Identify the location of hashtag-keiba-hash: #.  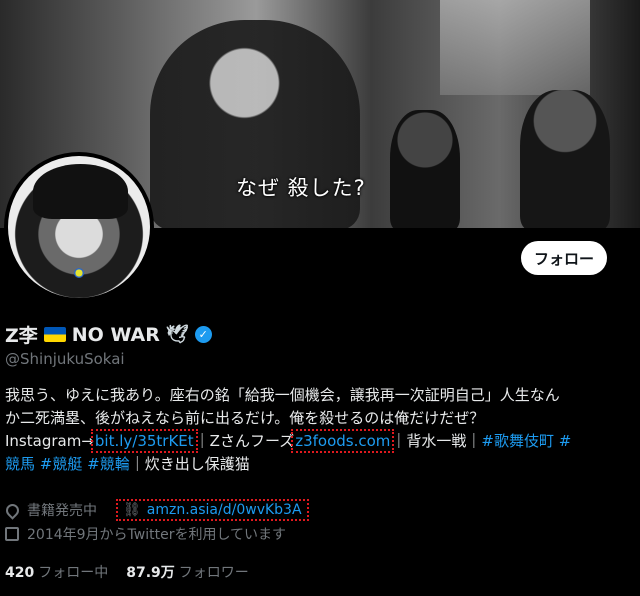
(565, 441).